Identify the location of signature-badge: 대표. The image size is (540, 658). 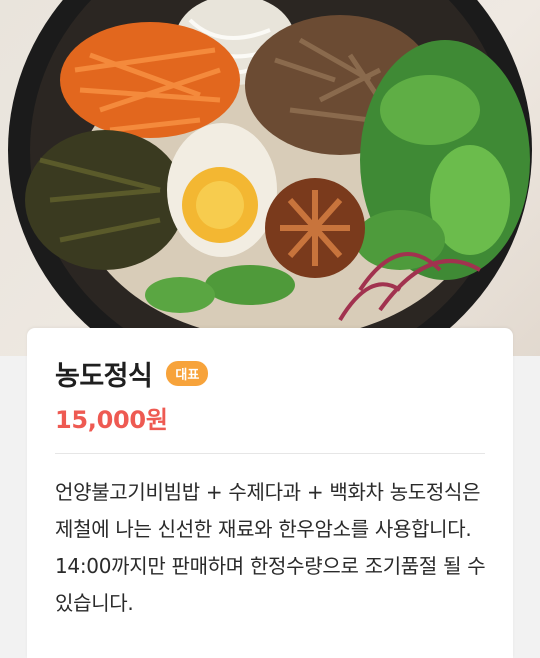
(187, 373).